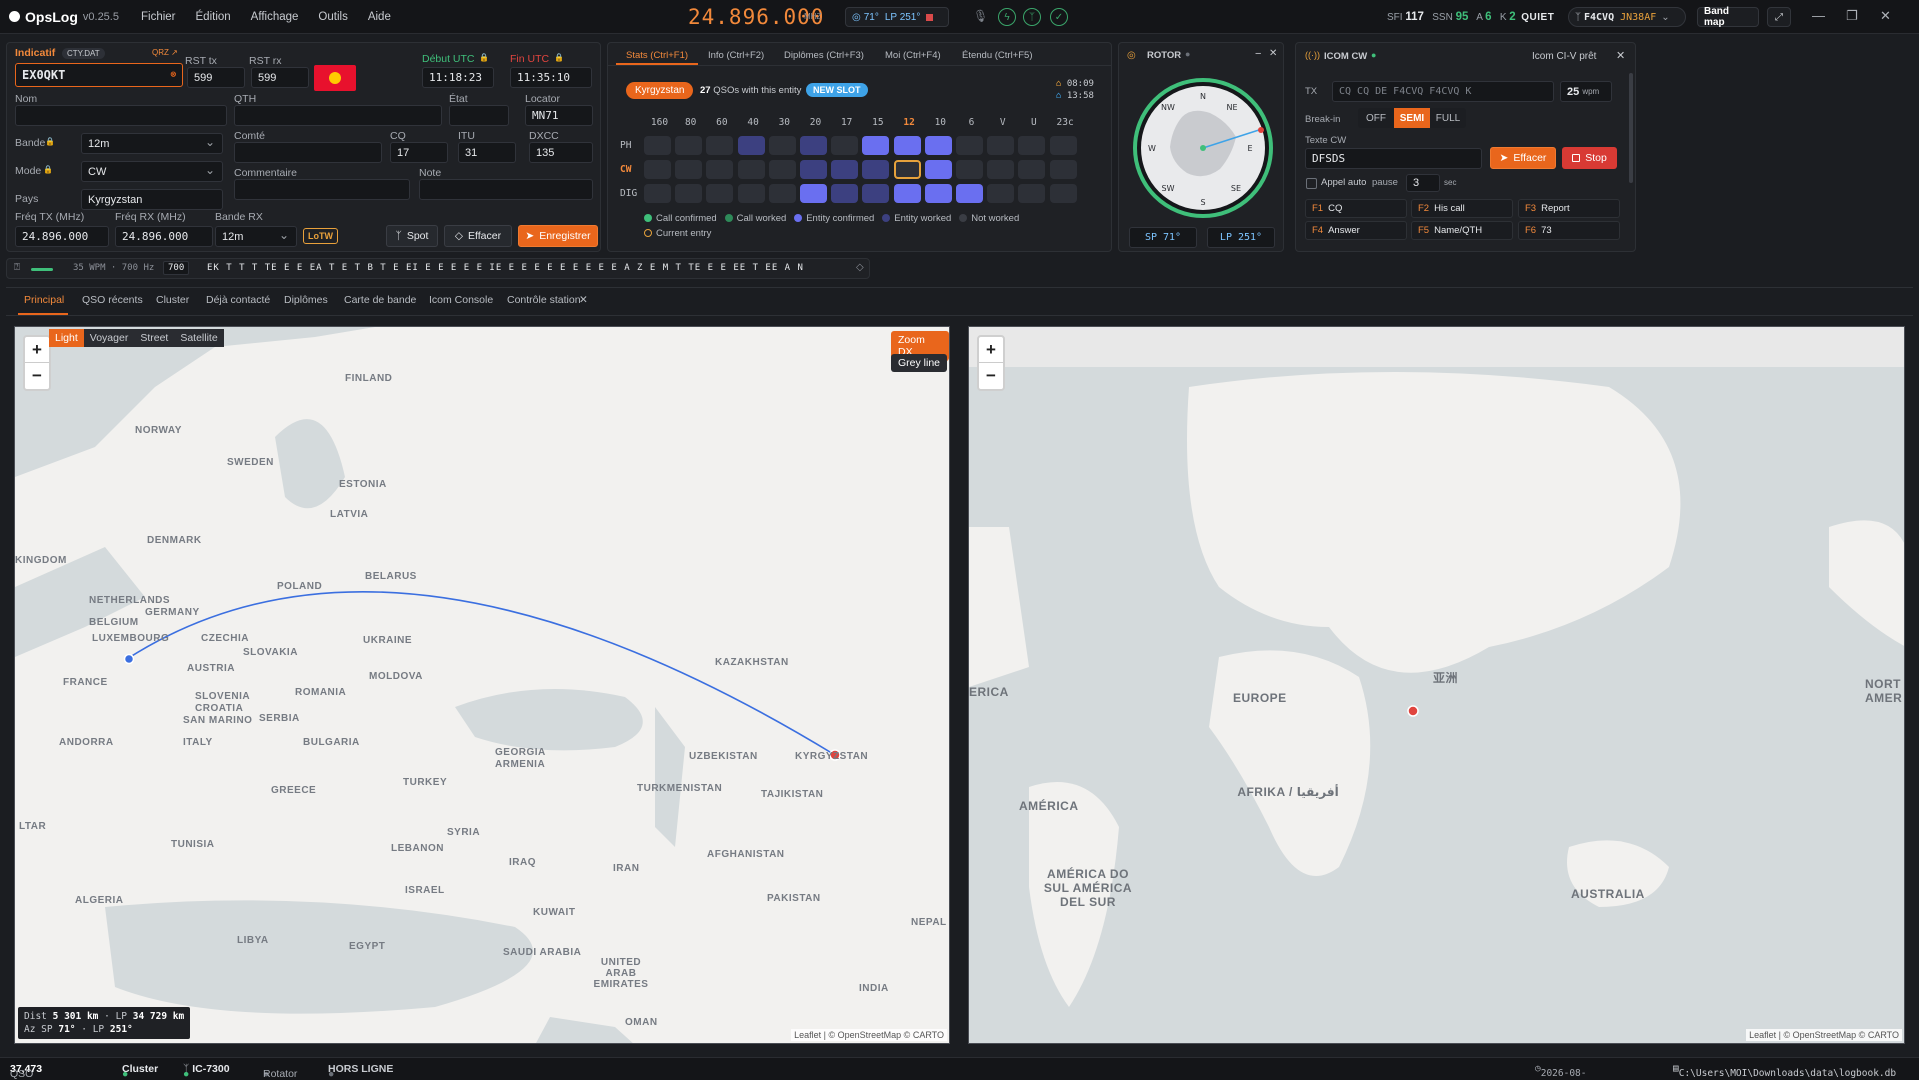 The width and height of the screenshot is (1919, 1080). What do you see at coordinates (1203, 148) in the screenshot?
I see `rotor-compass: N NE E SE S SW W NW` at bounding box center [1203, 148].